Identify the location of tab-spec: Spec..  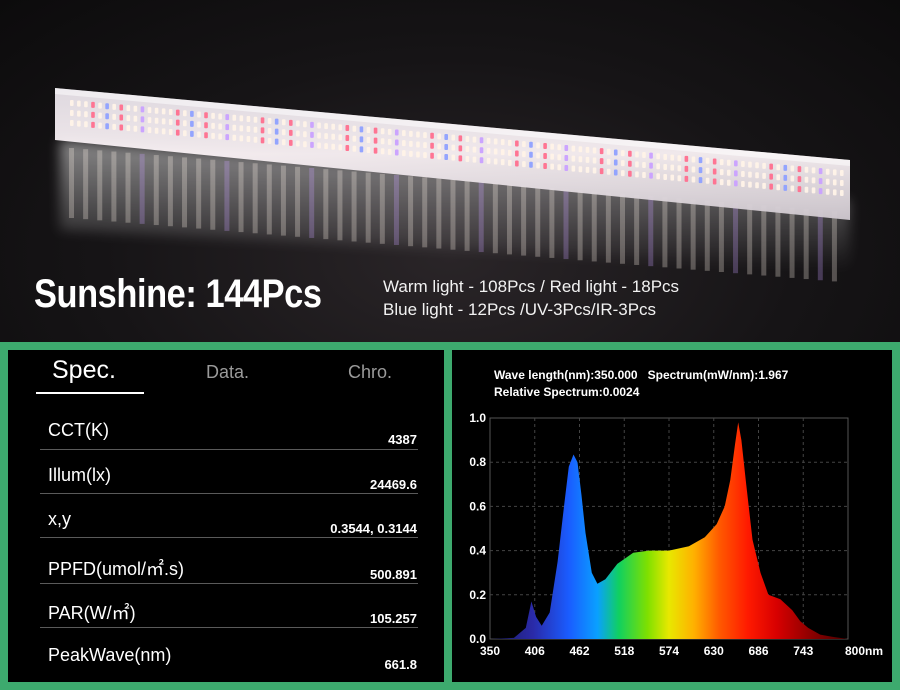
(84, 370).